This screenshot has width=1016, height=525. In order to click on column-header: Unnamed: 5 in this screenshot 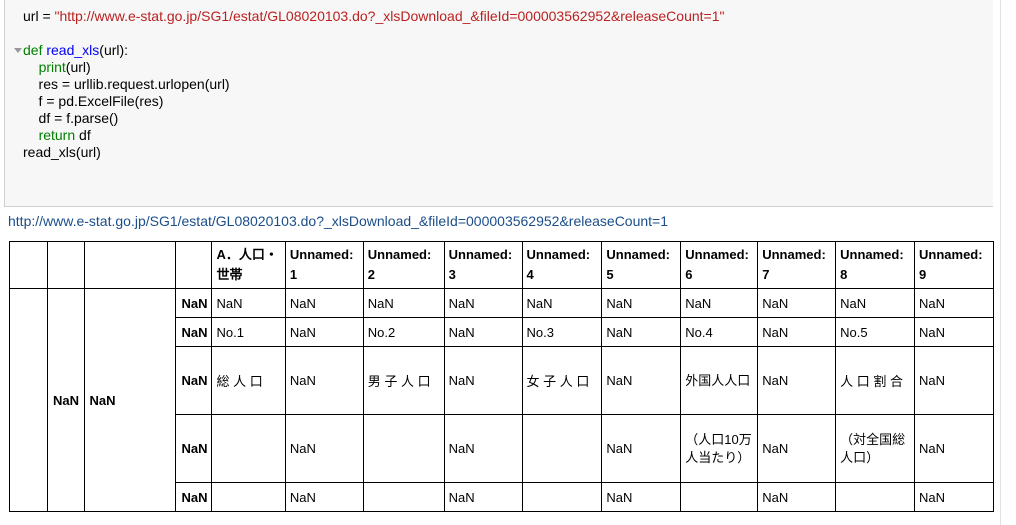, I will do `click(641, 265)`.